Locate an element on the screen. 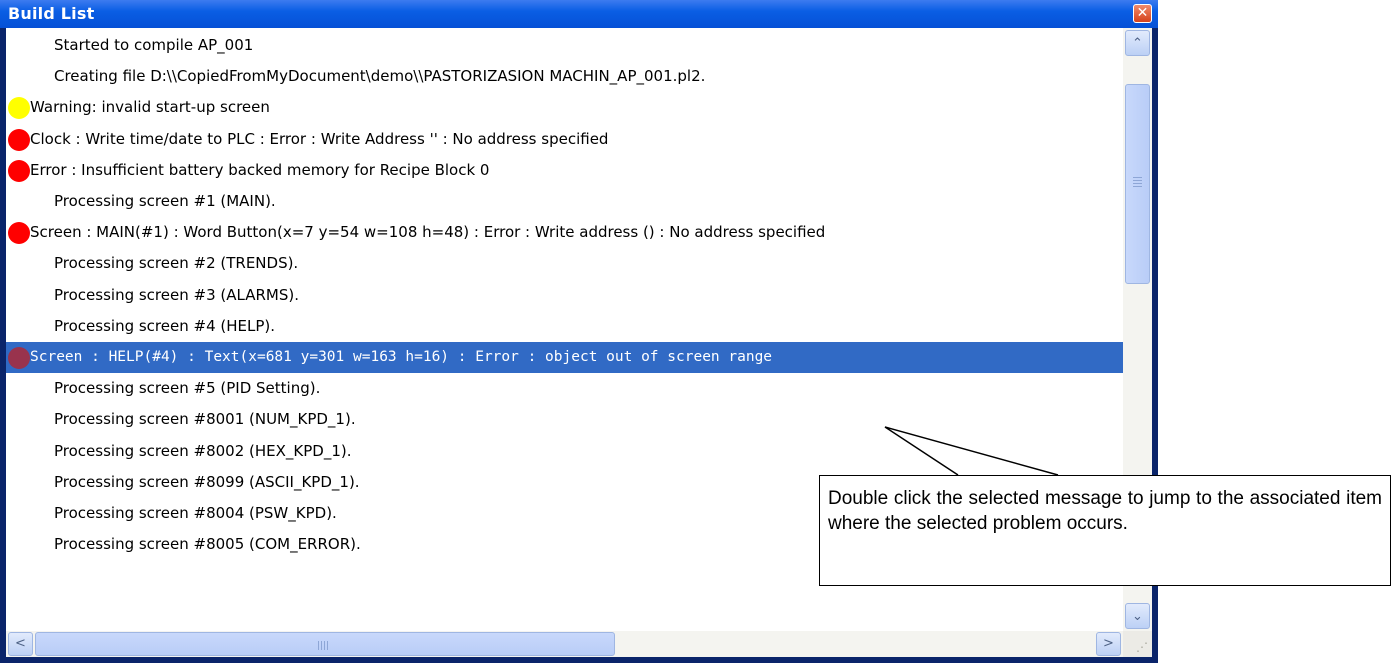 The image size is (1394, 663). title-bar: Build List ✕ is located at coordinates (579, 14).